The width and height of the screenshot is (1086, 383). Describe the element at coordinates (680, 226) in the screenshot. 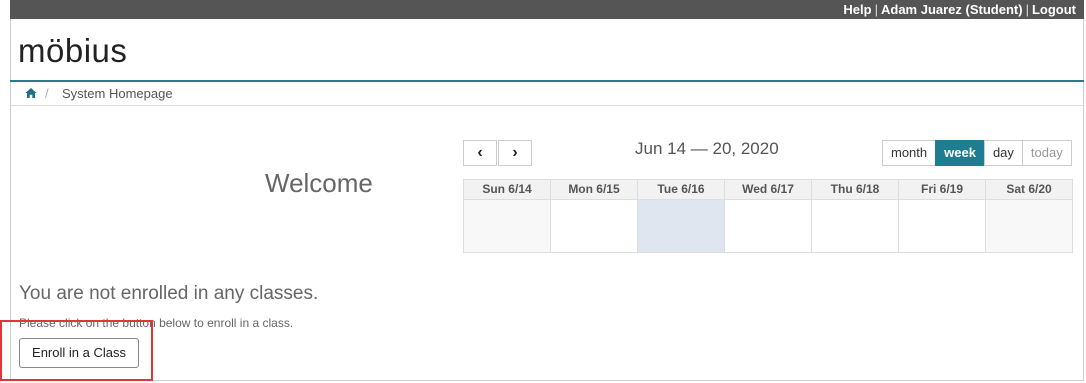

I see `day-cell-today` at that location.